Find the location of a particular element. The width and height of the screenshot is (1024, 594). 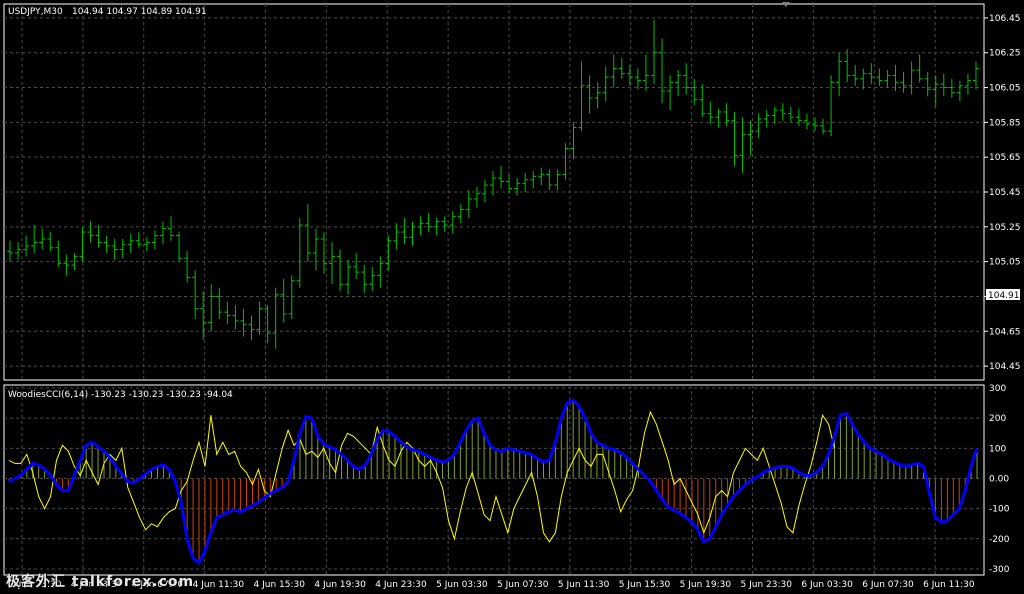

time-label: 6 Jun 07:30 is located at coordinates (888, 585).